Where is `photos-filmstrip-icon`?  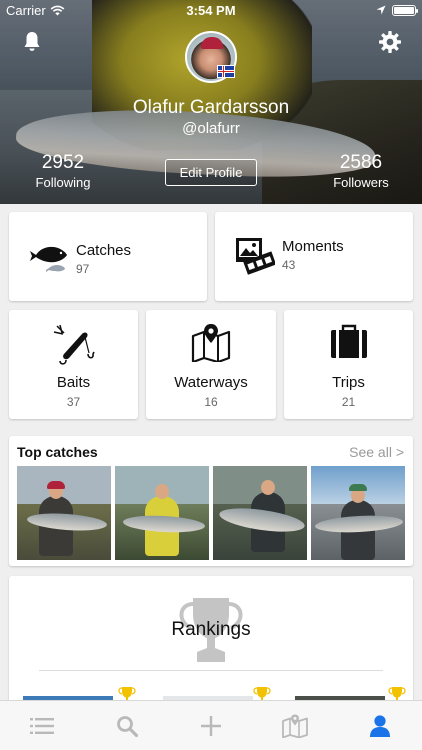 photos-filmstrip-icon is located at coordinates (255, 256).